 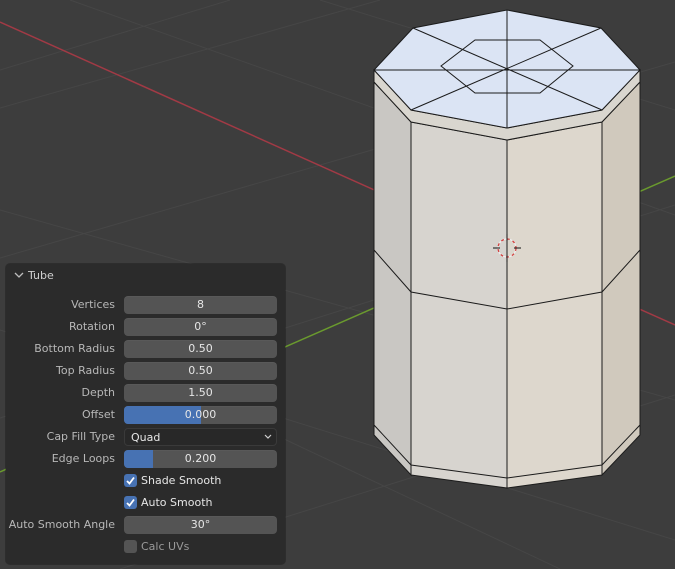 I want to click on panel-title: Tube, so click(x=41, y=275).